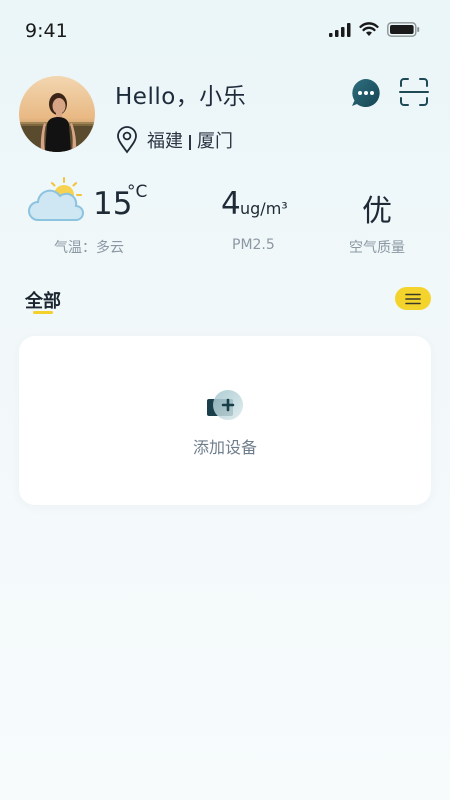  I want to click on menu-icon, so click(413, 298).